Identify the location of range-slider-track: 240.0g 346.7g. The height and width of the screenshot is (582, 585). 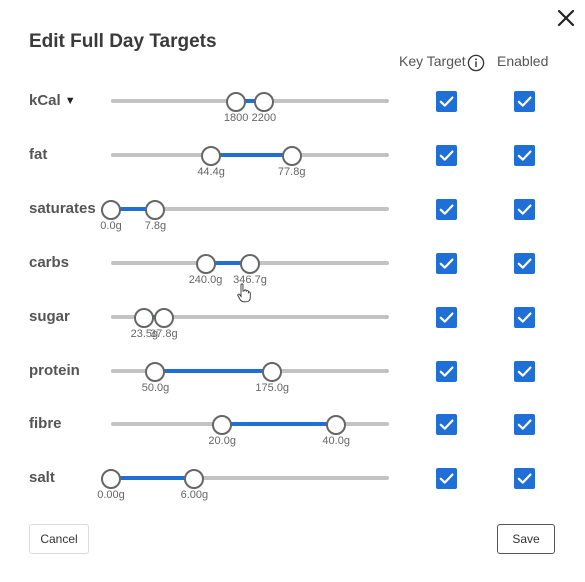
(250, 269).